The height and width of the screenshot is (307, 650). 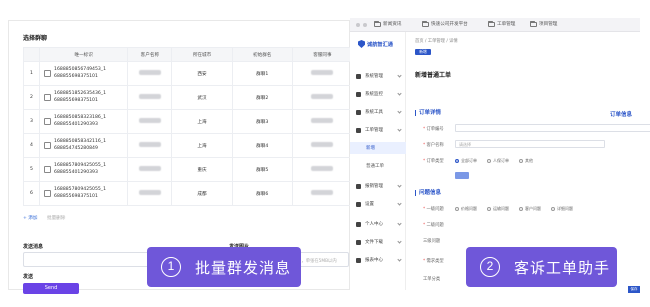 I want to click on id-line: 1688857809425055_1, so click(x=80, y=165).